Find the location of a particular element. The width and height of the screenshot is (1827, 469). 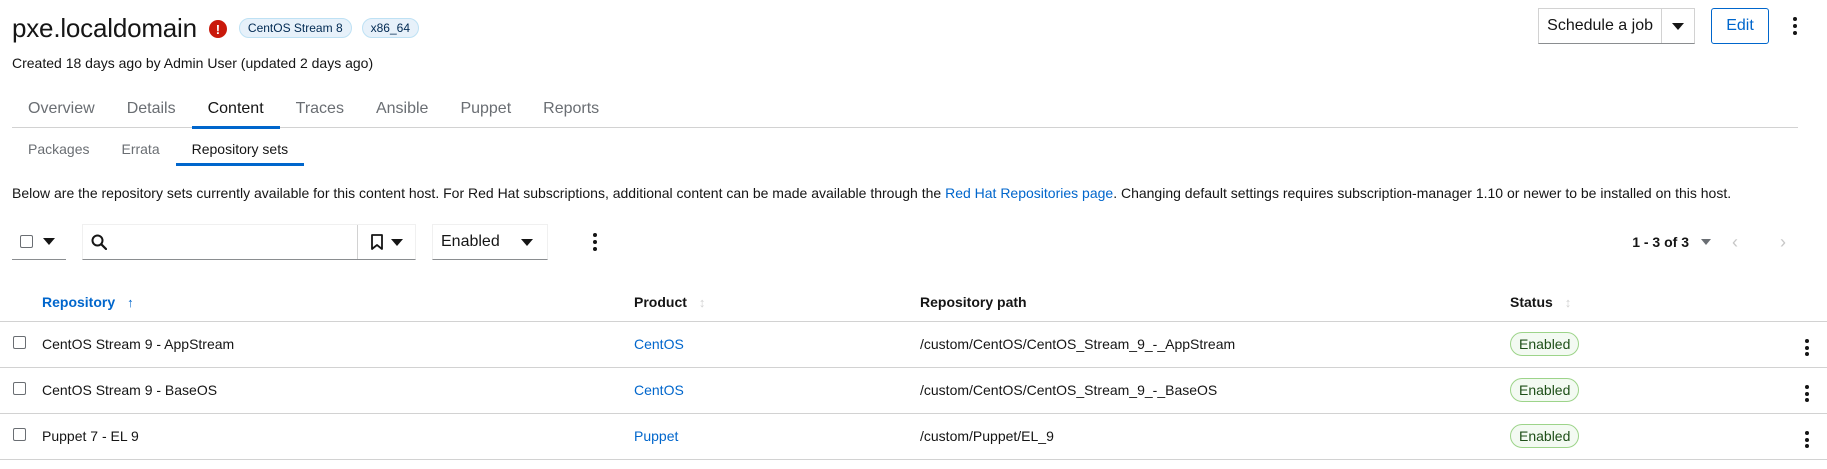

previous-page-icon: ‹ is located at coordinates (1735, 242).